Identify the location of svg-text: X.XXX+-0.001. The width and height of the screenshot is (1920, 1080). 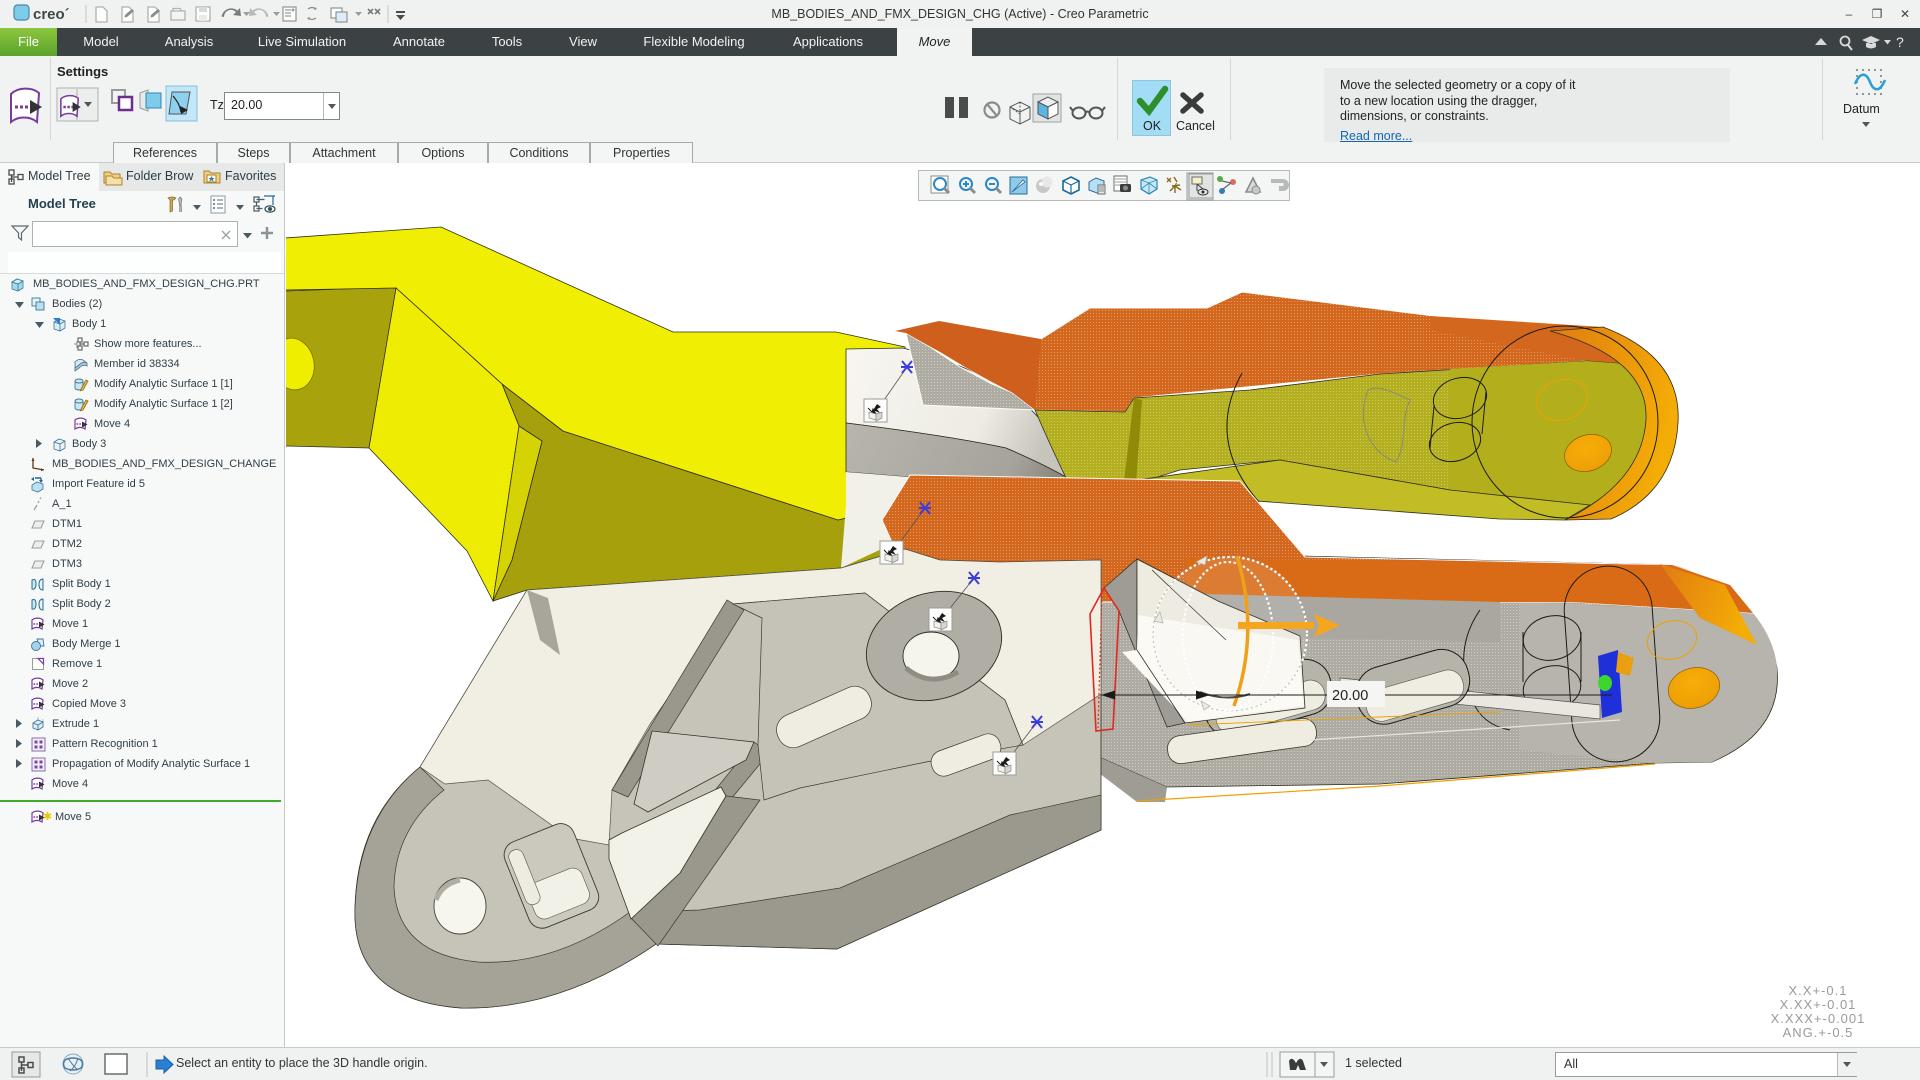
(1818, 1018).